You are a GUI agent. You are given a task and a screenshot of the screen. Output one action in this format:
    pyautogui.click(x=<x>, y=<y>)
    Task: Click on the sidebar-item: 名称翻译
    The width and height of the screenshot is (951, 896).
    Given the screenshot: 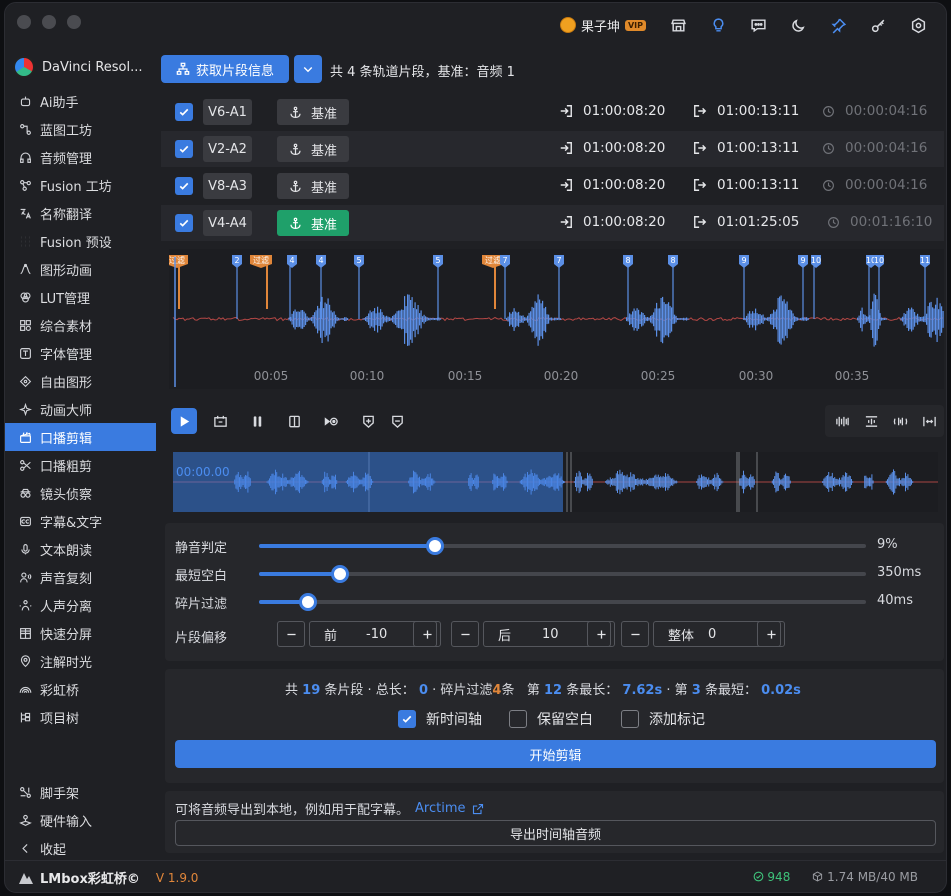 What is the action you would take?
    pyautogui.click(x=80, y=213)
    